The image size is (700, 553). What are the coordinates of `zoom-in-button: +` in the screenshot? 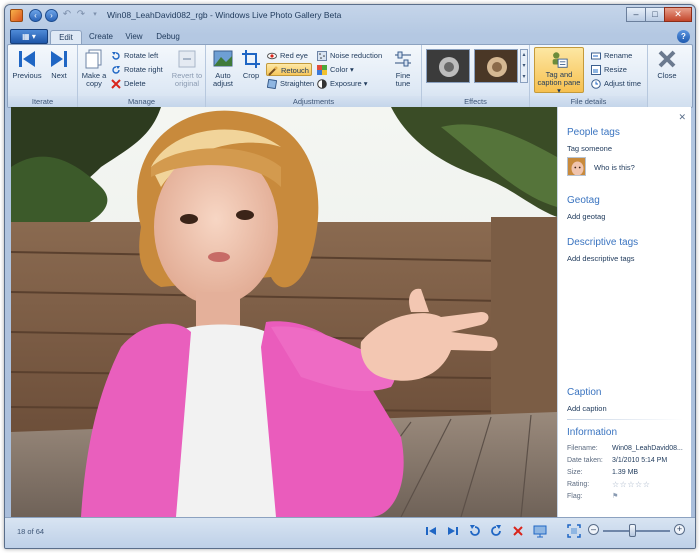 It's located at (679, 529).